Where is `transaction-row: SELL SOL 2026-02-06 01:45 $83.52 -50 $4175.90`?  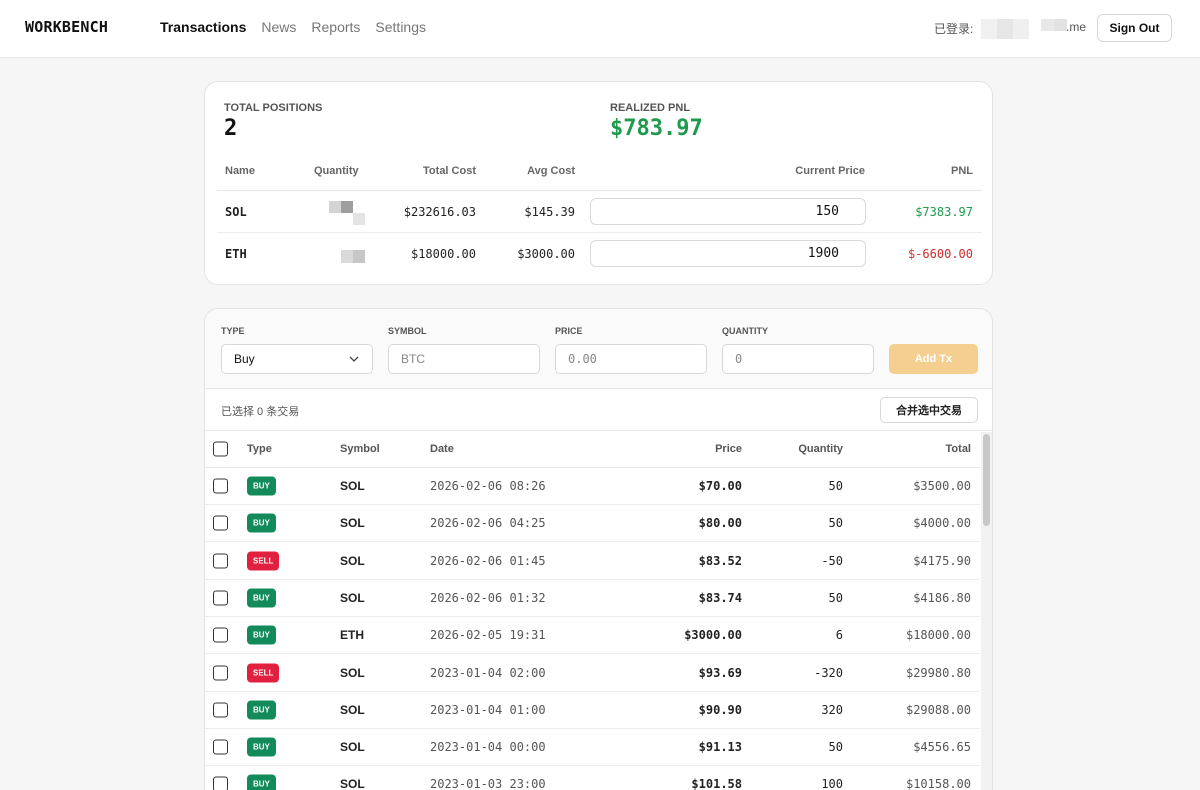
transaction-row: SELL SOL 2026-02-06 01:45 $83.52 -50 $4175.90 is located at coordinates (592, 561).